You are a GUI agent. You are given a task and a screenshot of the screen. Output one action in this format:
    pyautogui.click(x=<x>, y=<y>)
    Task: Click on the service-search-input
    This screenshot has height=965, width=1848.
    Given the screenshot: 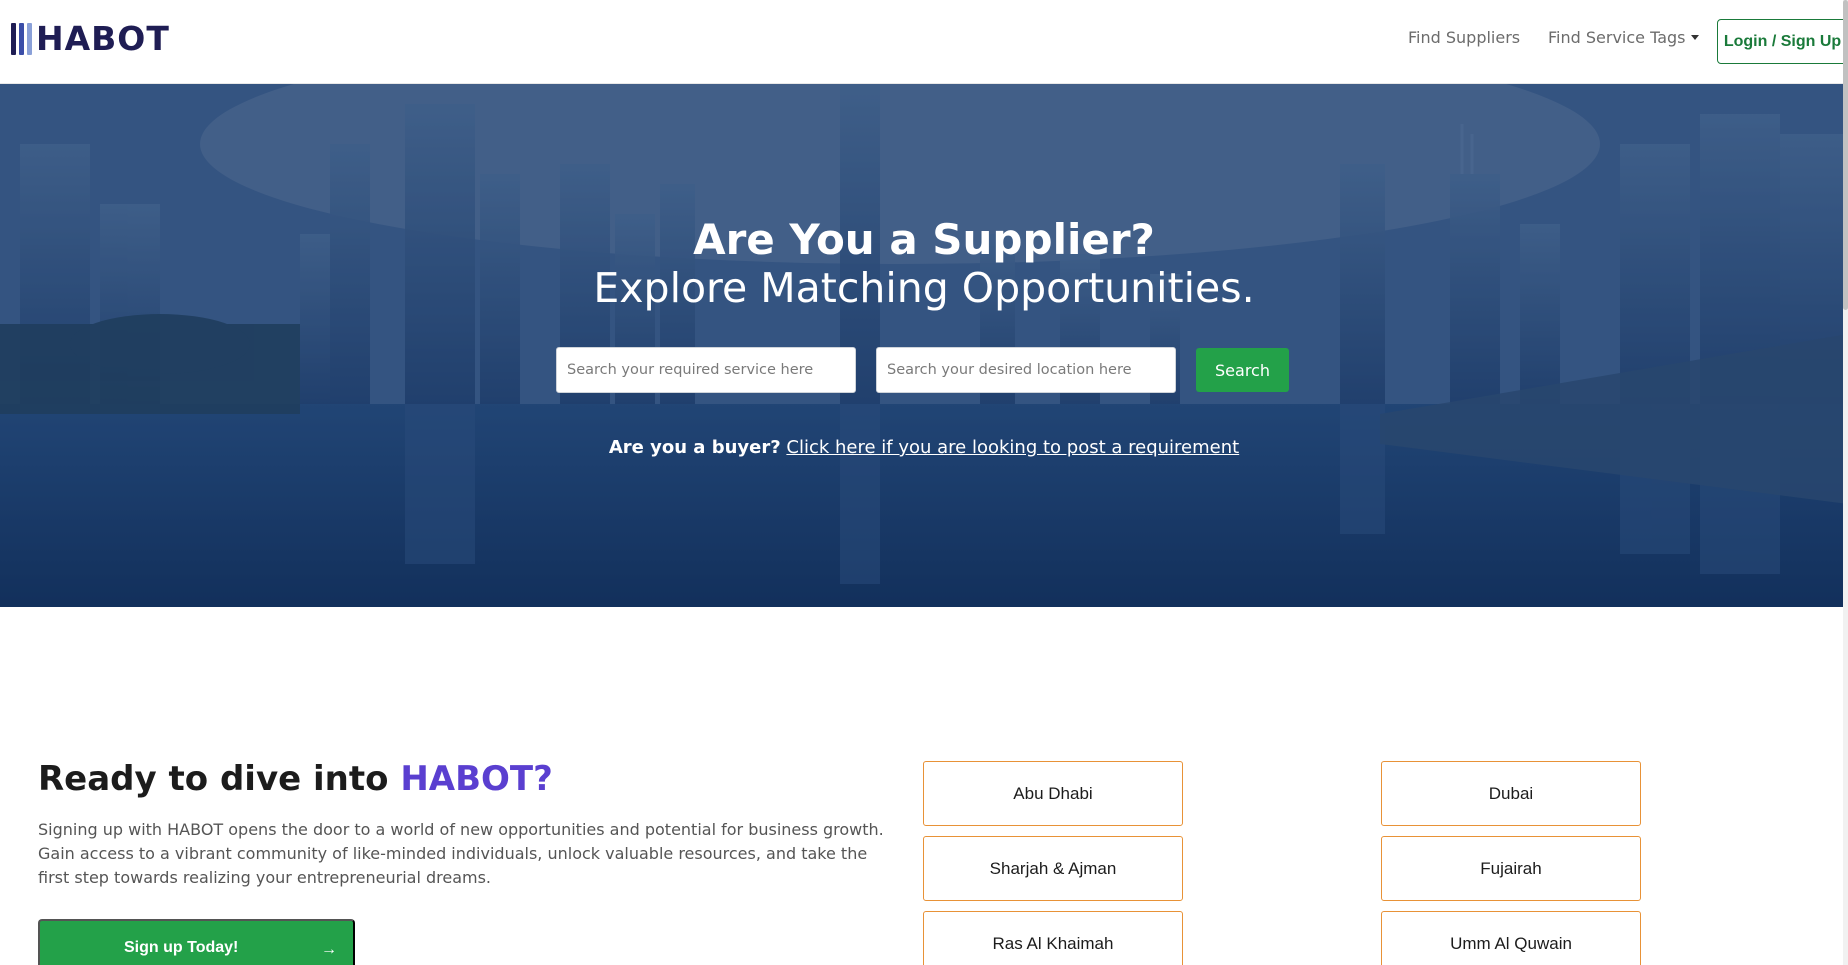 What is the action you would take?
    pyautogui.click(x=706, y=370)
    